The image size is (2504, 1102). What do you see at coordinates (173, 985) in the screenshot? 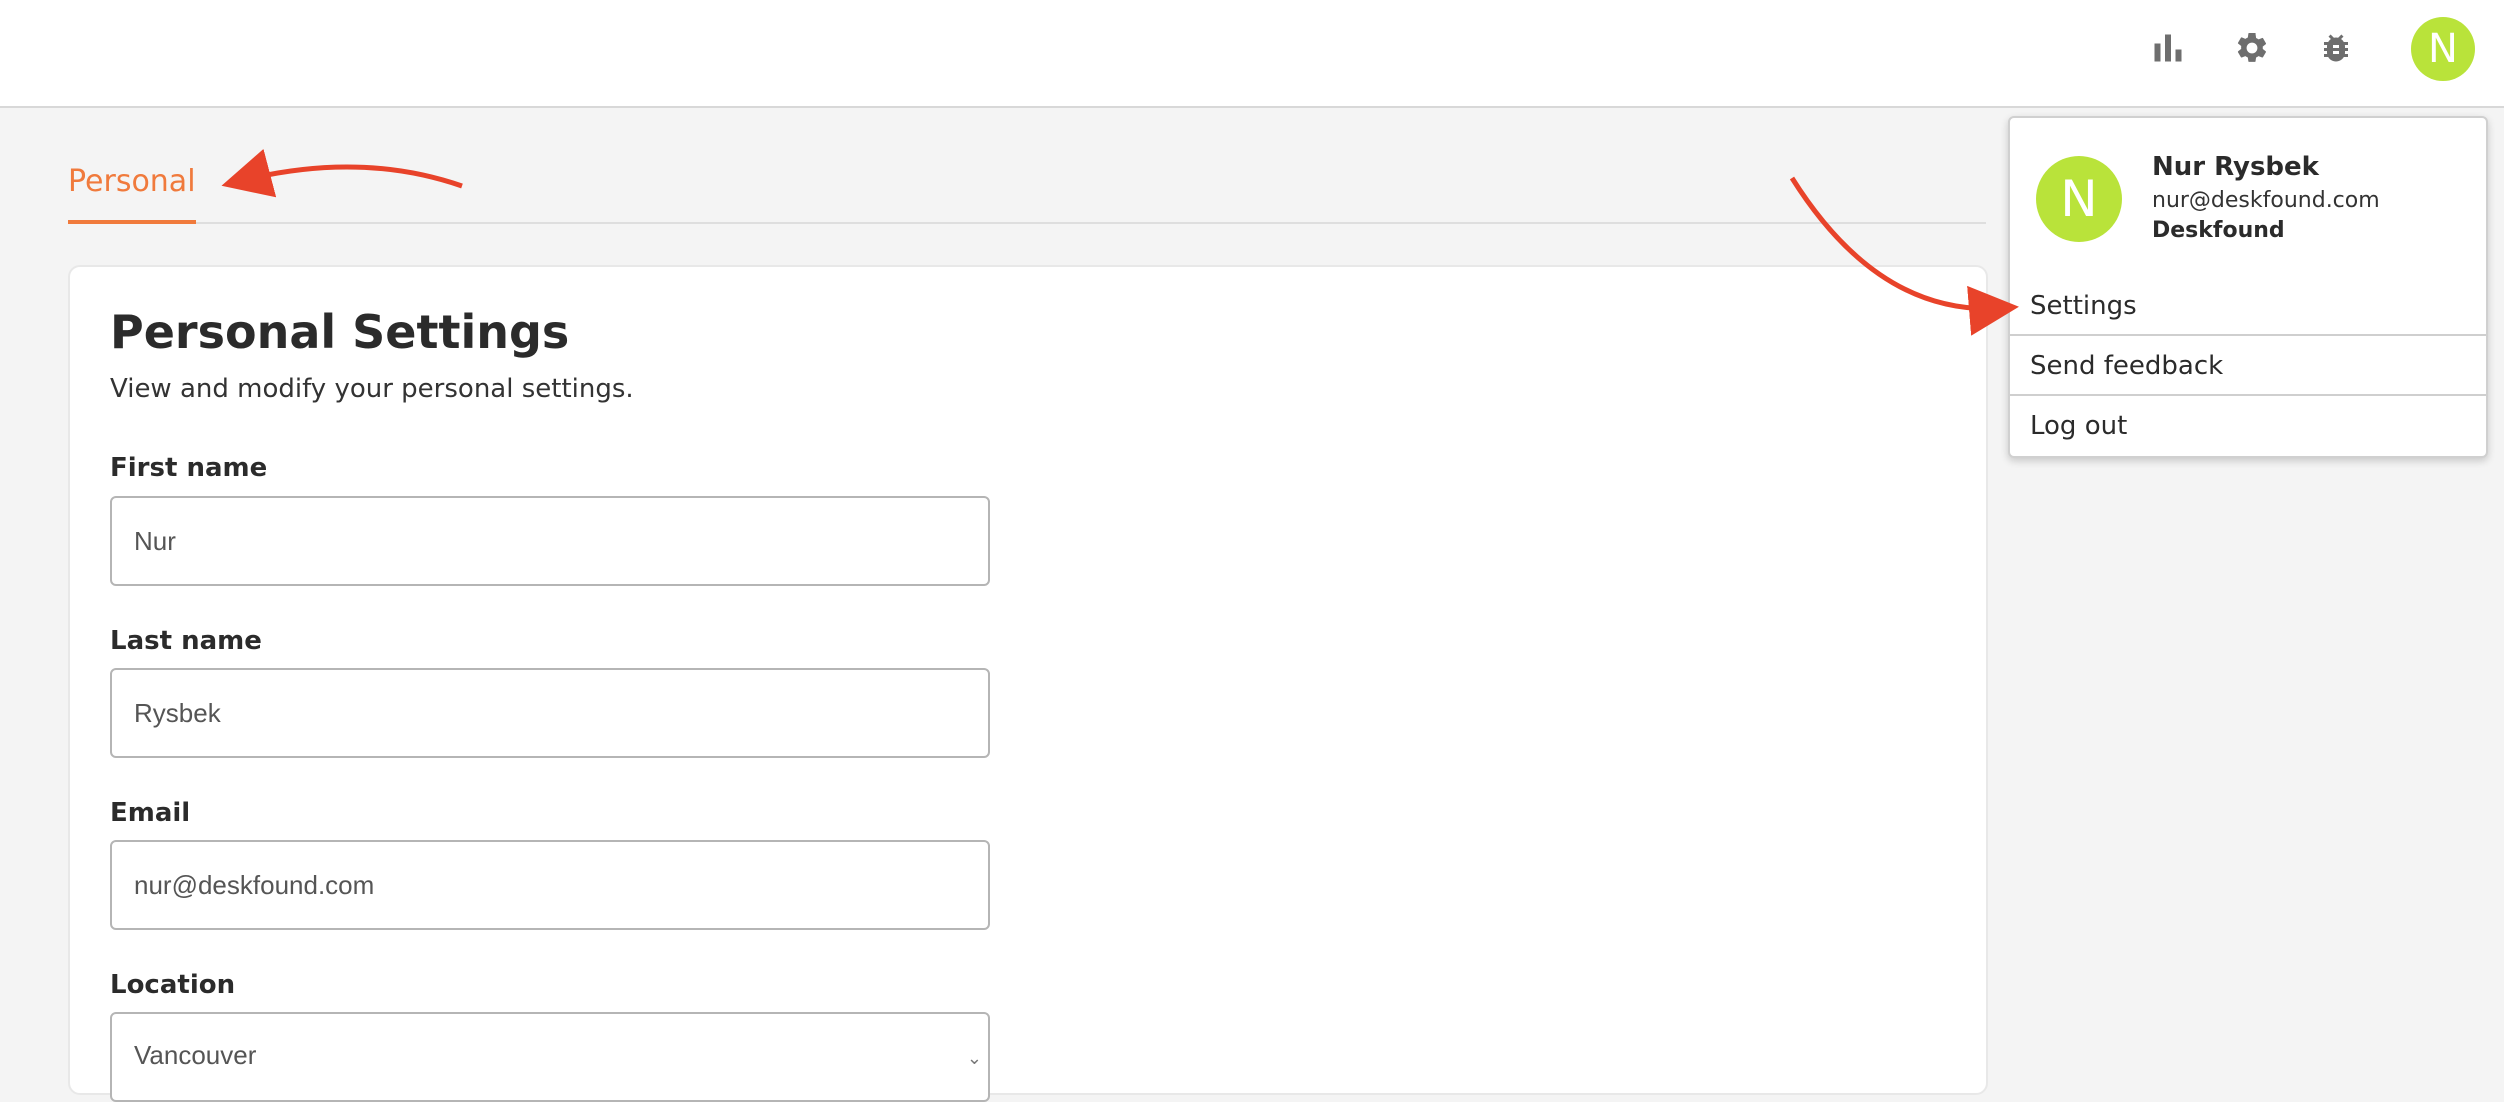
I see `location-label: Location` at bounding box center [173, 985].